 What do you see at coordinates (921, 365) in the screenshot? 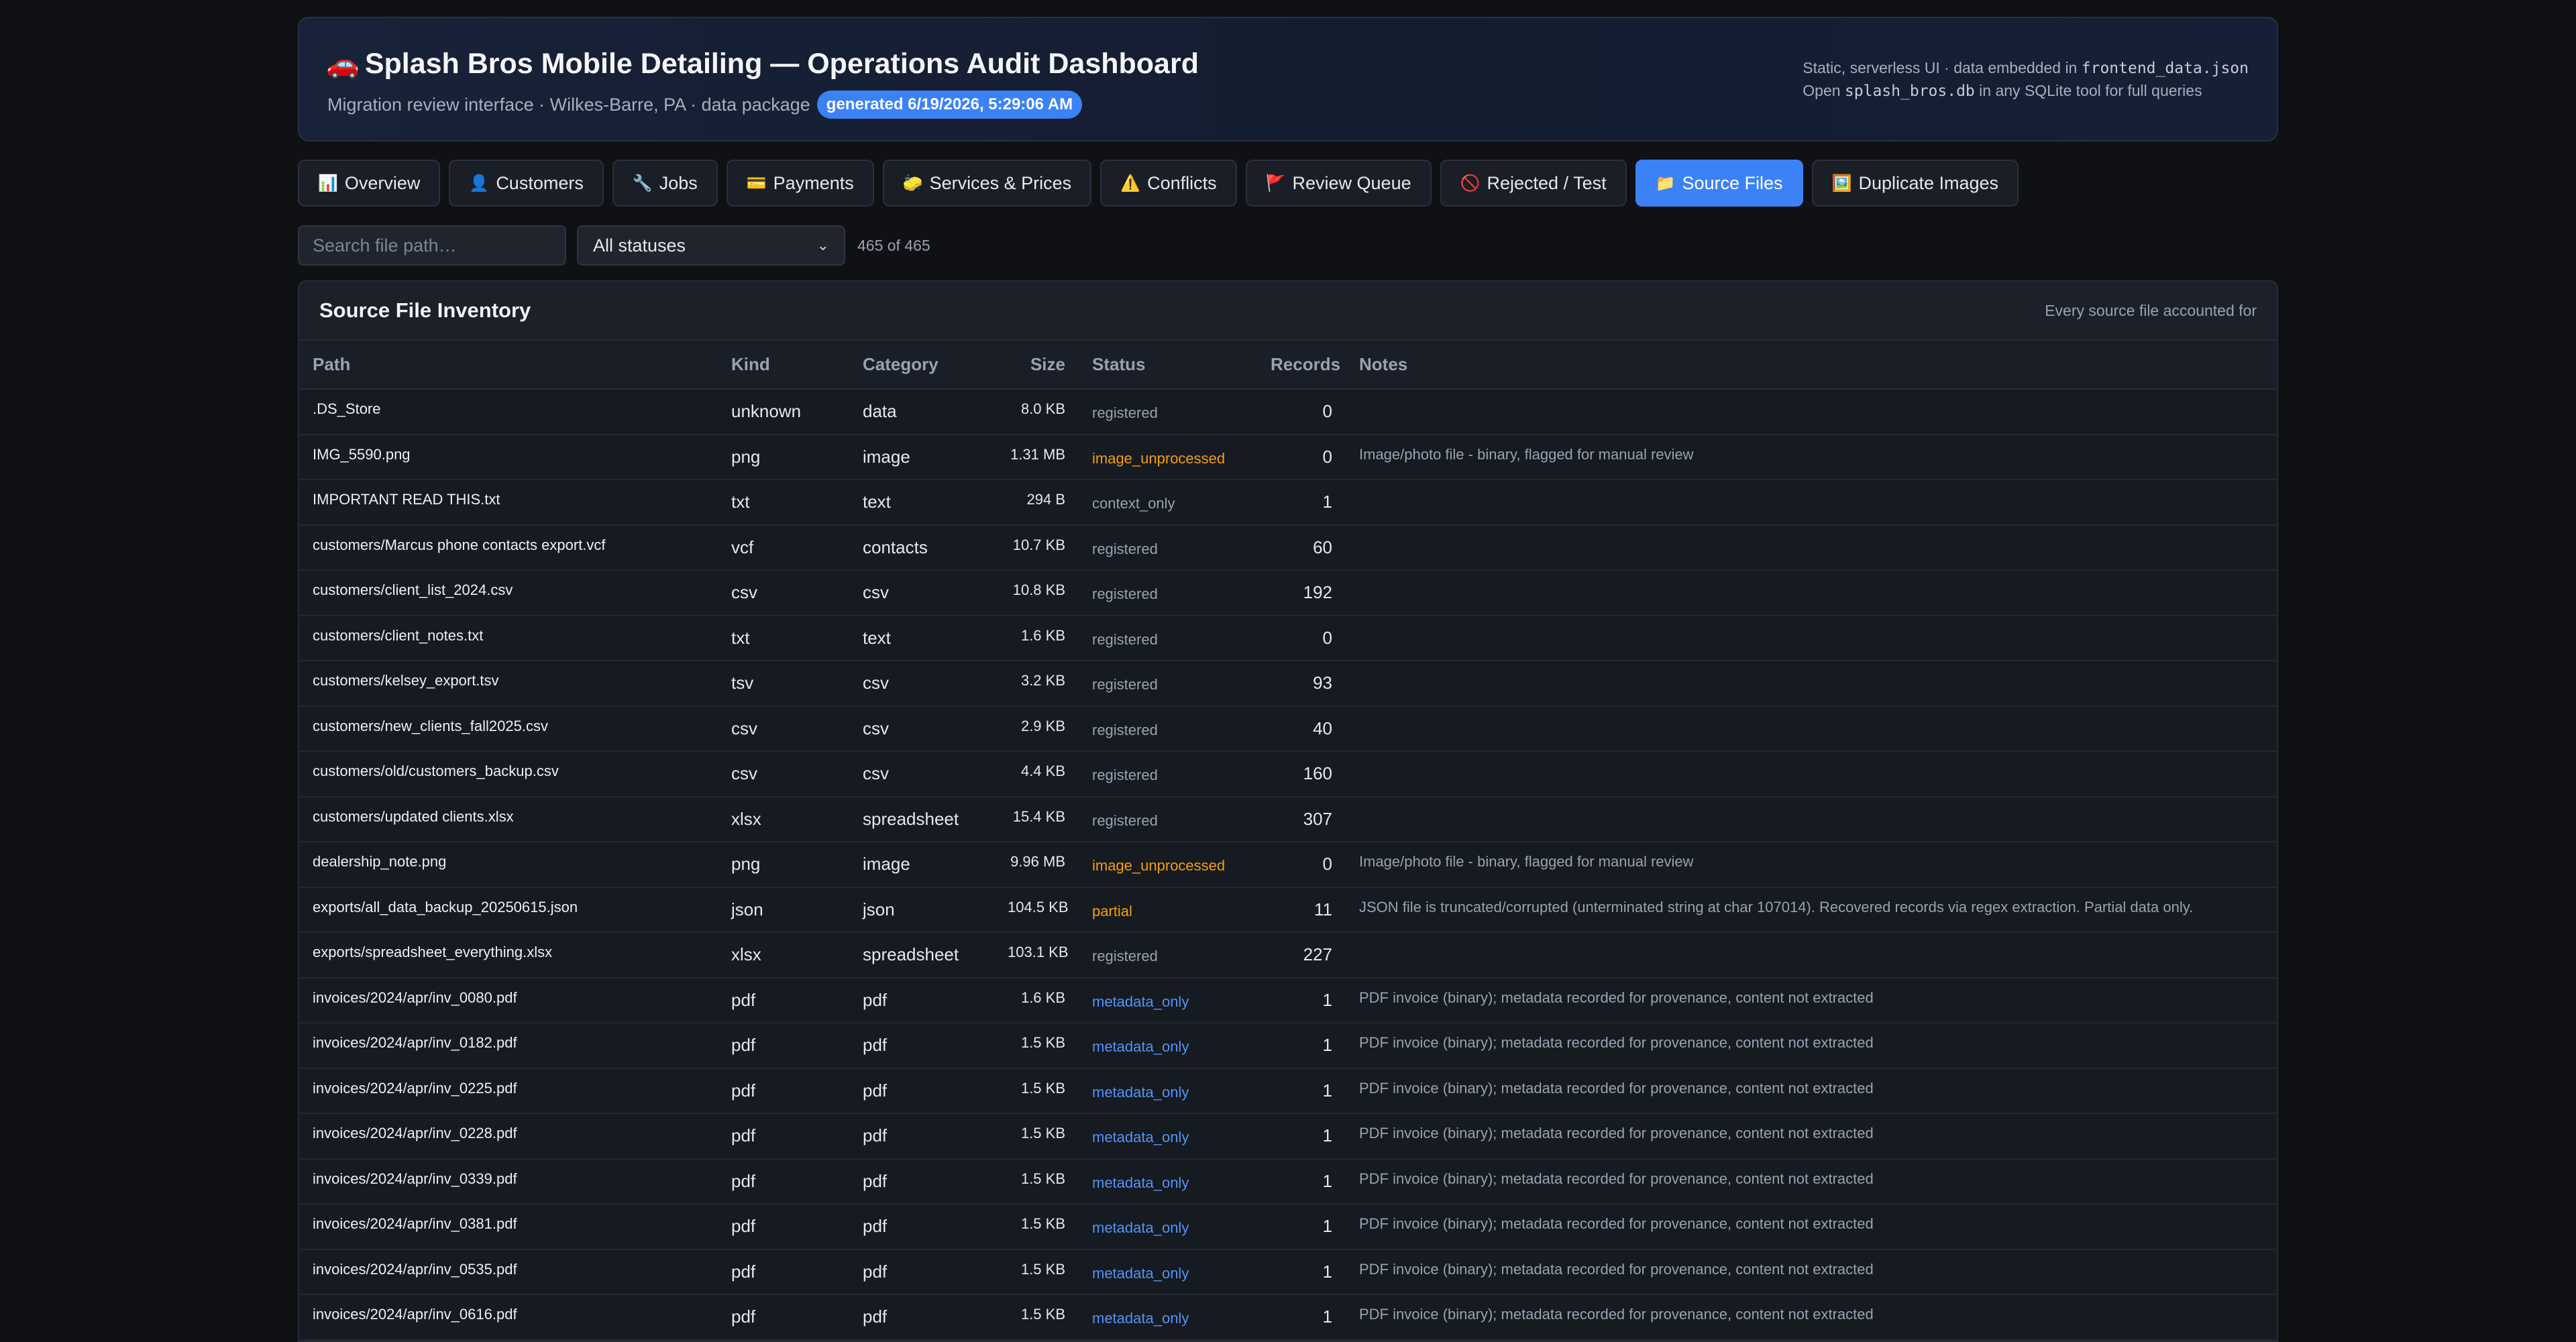
I see `col-header-category: Category` at bounding box center [921, 365].